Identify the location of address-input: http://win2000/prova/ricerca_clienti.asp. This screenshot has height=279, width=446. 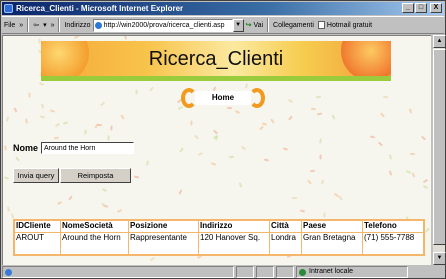
(162, 25).